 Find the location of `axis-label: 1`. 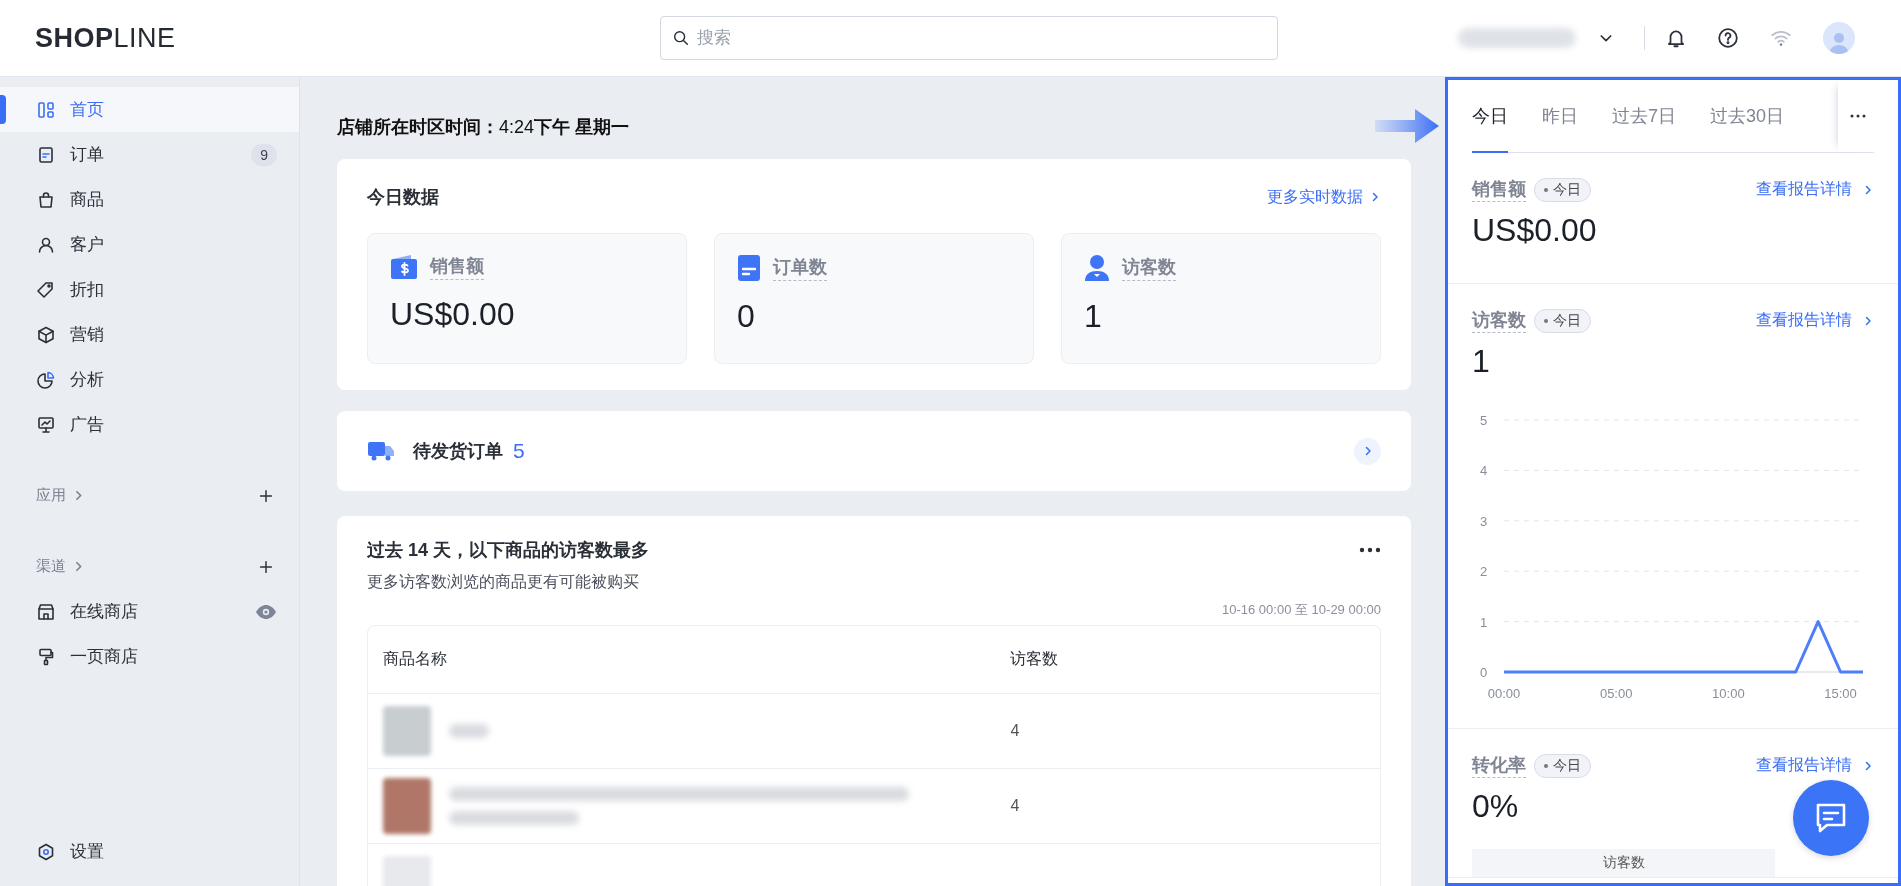

axis-label: 1 is located at coordinates (1484, 622).